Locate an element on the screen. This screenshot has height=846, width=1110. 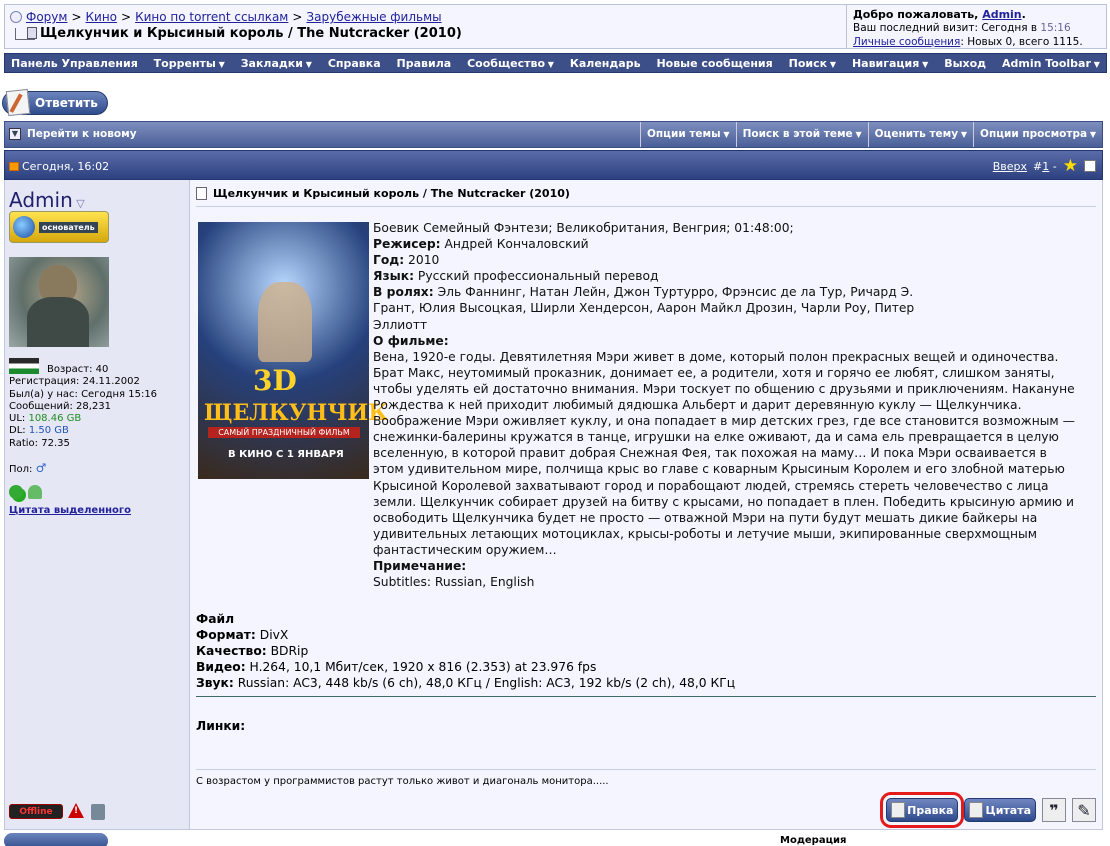
user-last-seen: Был(а) у нас: Сегодня 15:16 is located at coordinates (83, 394).